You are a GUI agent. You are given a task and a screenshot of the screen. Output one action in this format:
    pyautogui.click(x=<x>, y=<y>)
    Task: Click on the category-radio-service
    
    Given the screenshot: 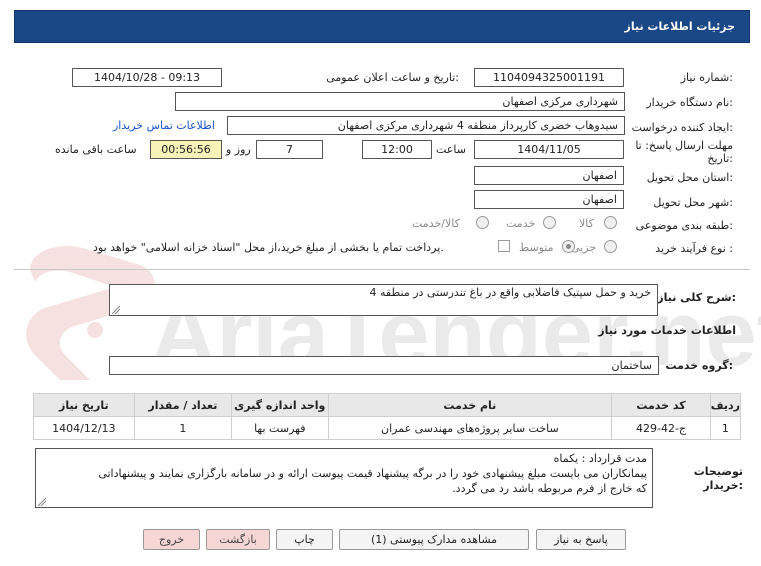 What is the action you would take?
    pyautogui.click(x=549, y=222)
    